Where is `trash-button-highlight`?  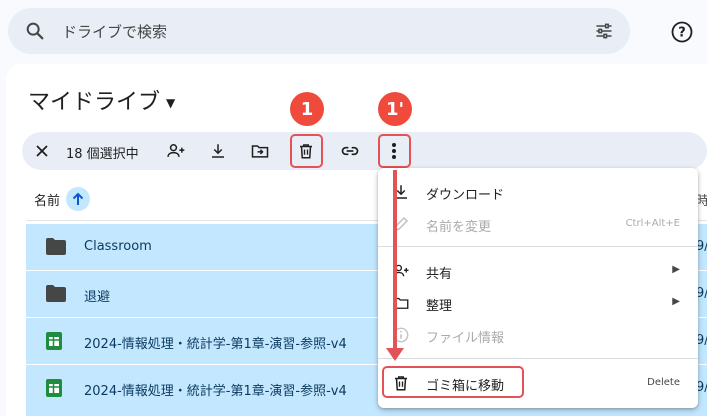
trash-button-highlight is located at coordinates (306, 151).